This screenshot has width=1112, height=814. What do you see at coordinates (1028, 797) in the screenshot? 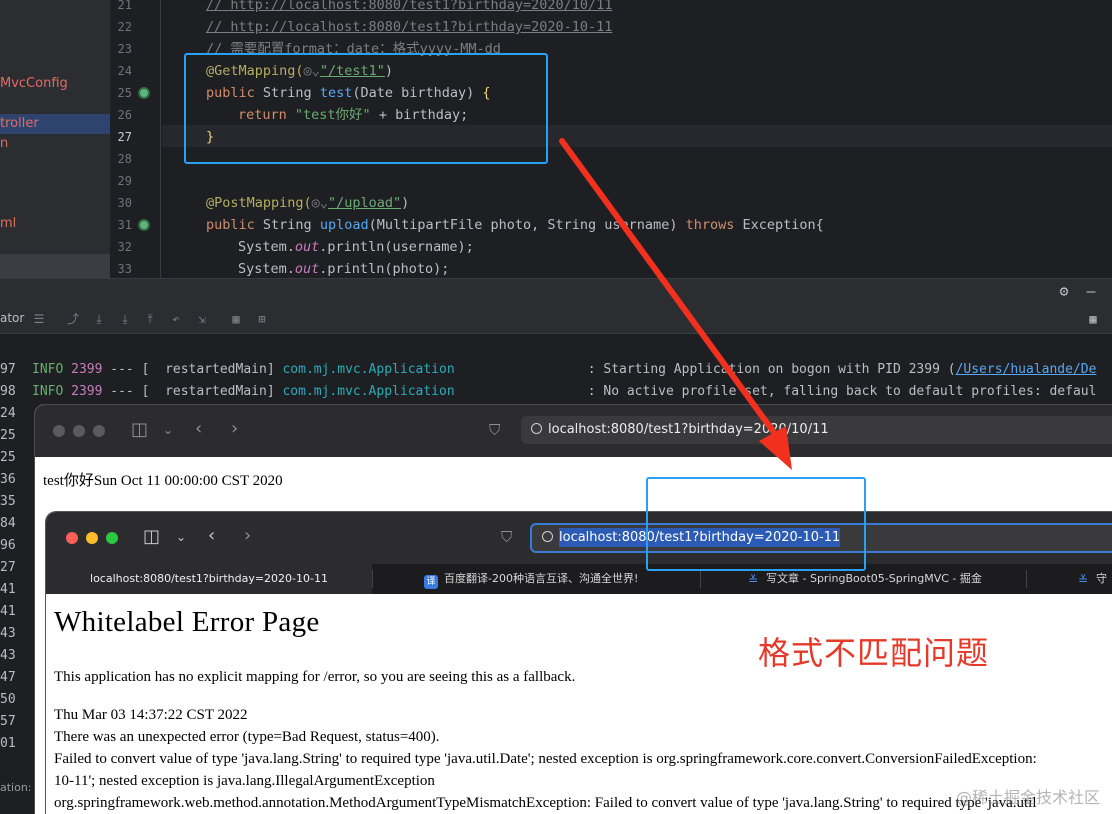
I see `watermark: @稀土掘金技术社区` at bounding box center [1028, 797].